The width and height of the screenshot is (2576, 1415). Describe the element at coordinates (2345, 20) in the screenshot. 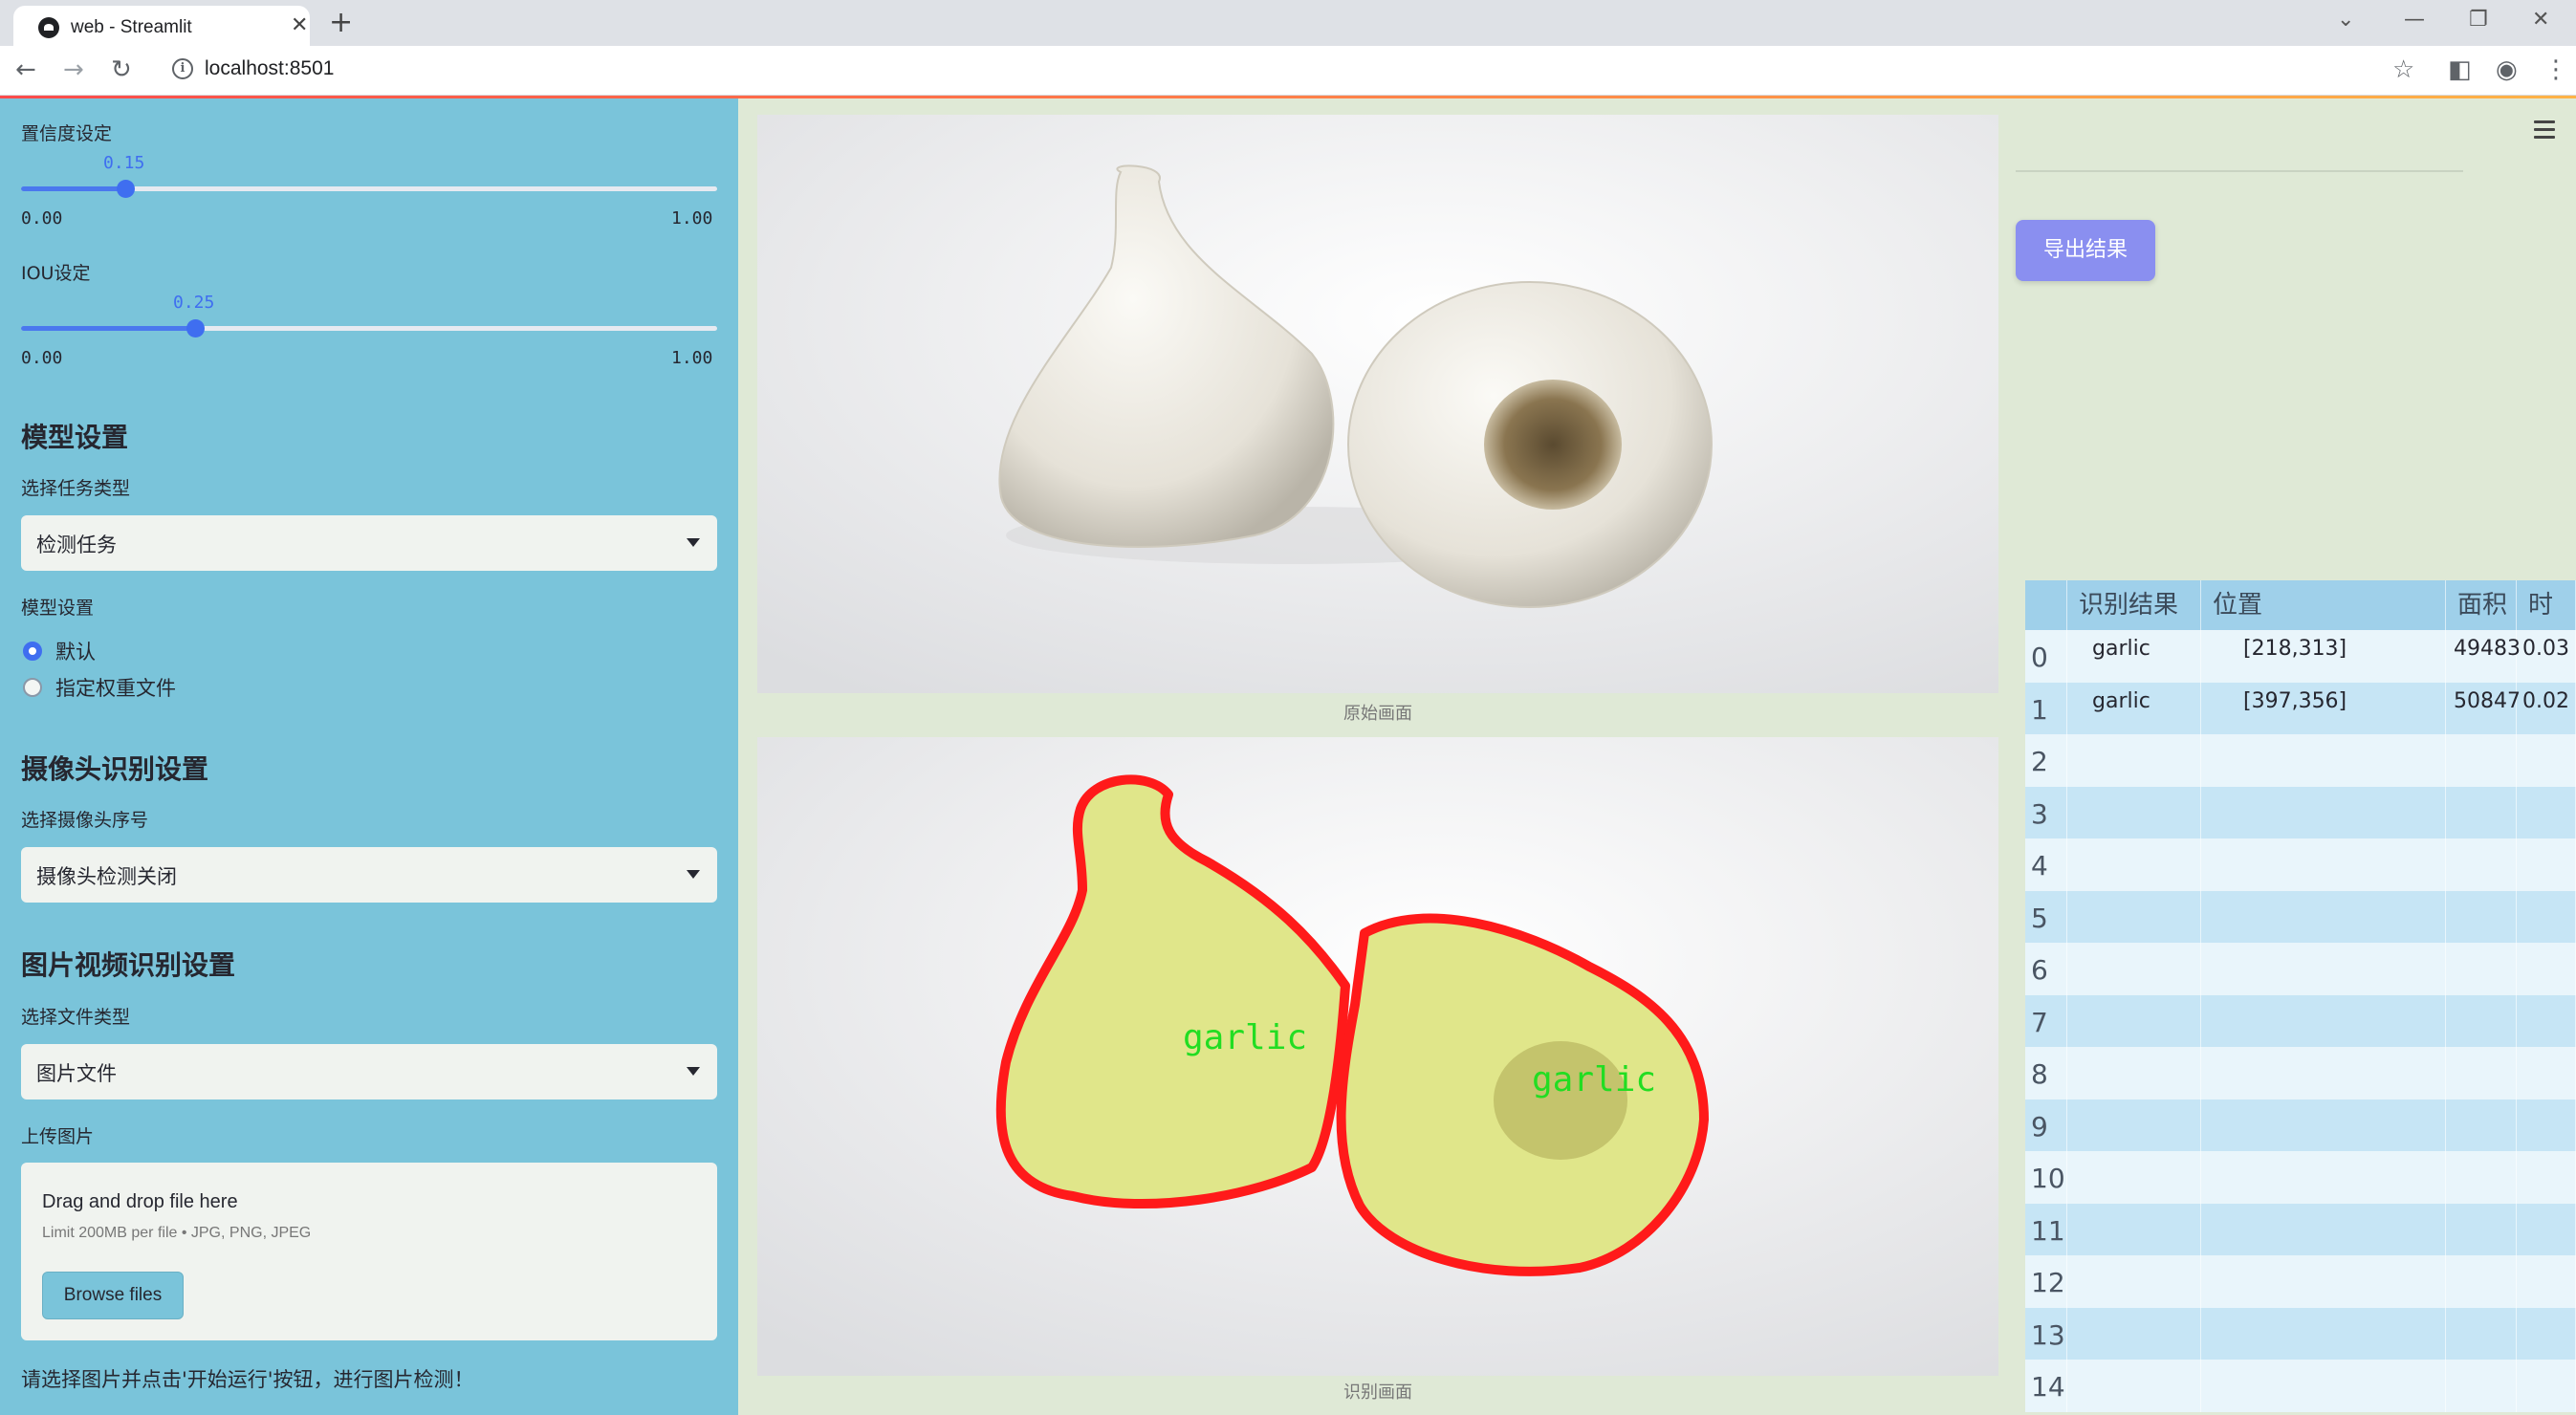

I see `tab-search-chevron-icon: ⌄` at that location.